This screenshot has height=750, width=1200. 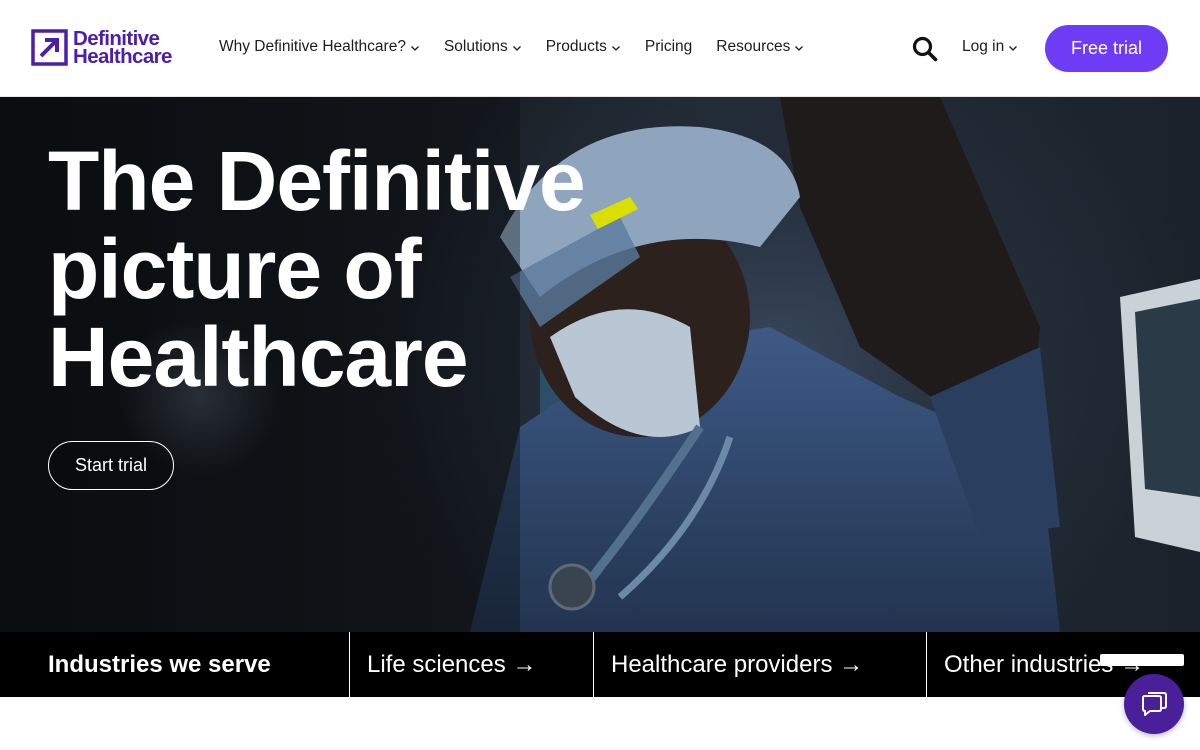 I want to click on nav-item-resources: Resources, so click(x=760, y=47).